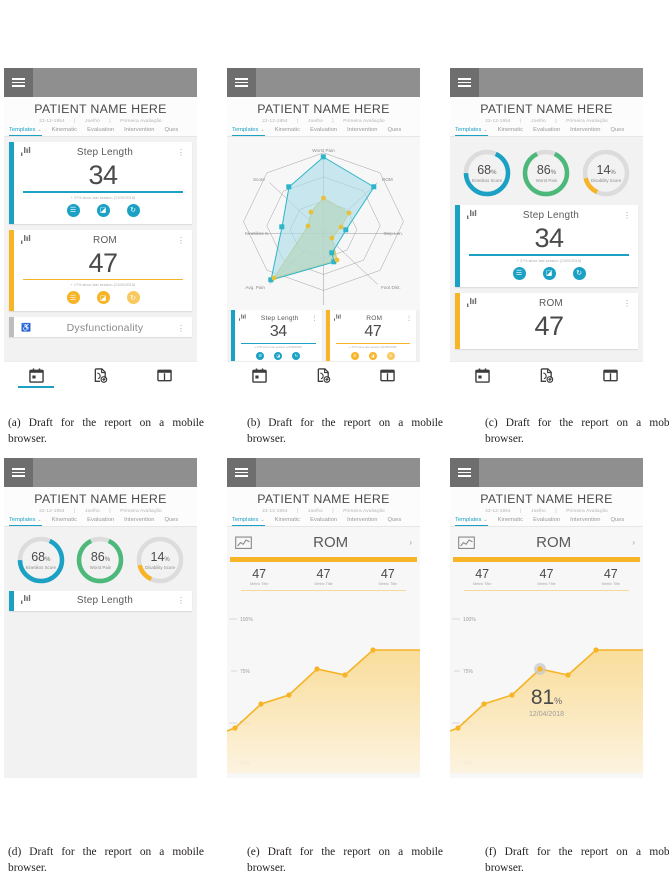 The height and width of the screenshot is (876, 669). I want to click on report-add-icon, so click(547, 375).